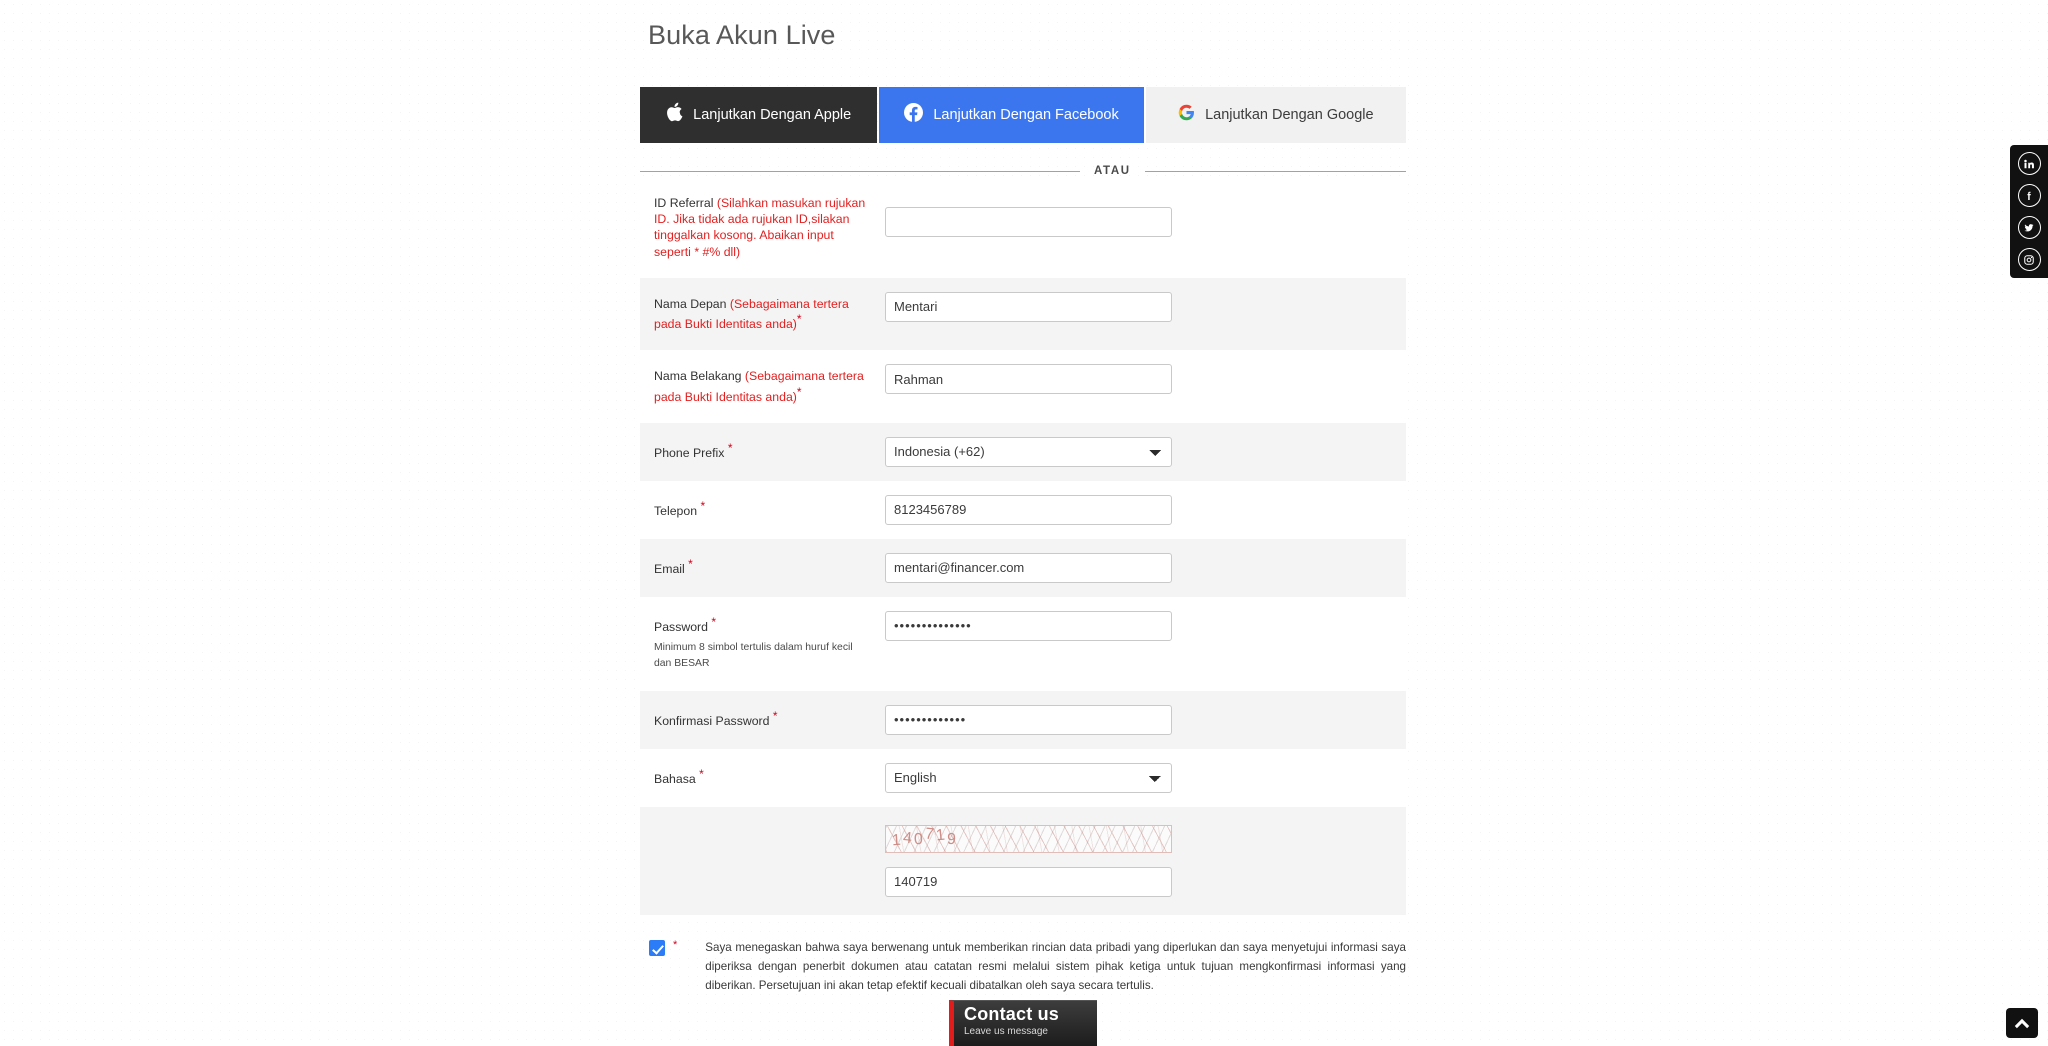  I want to click on first-name-label-main: Nama Depan, so click(692, 303).